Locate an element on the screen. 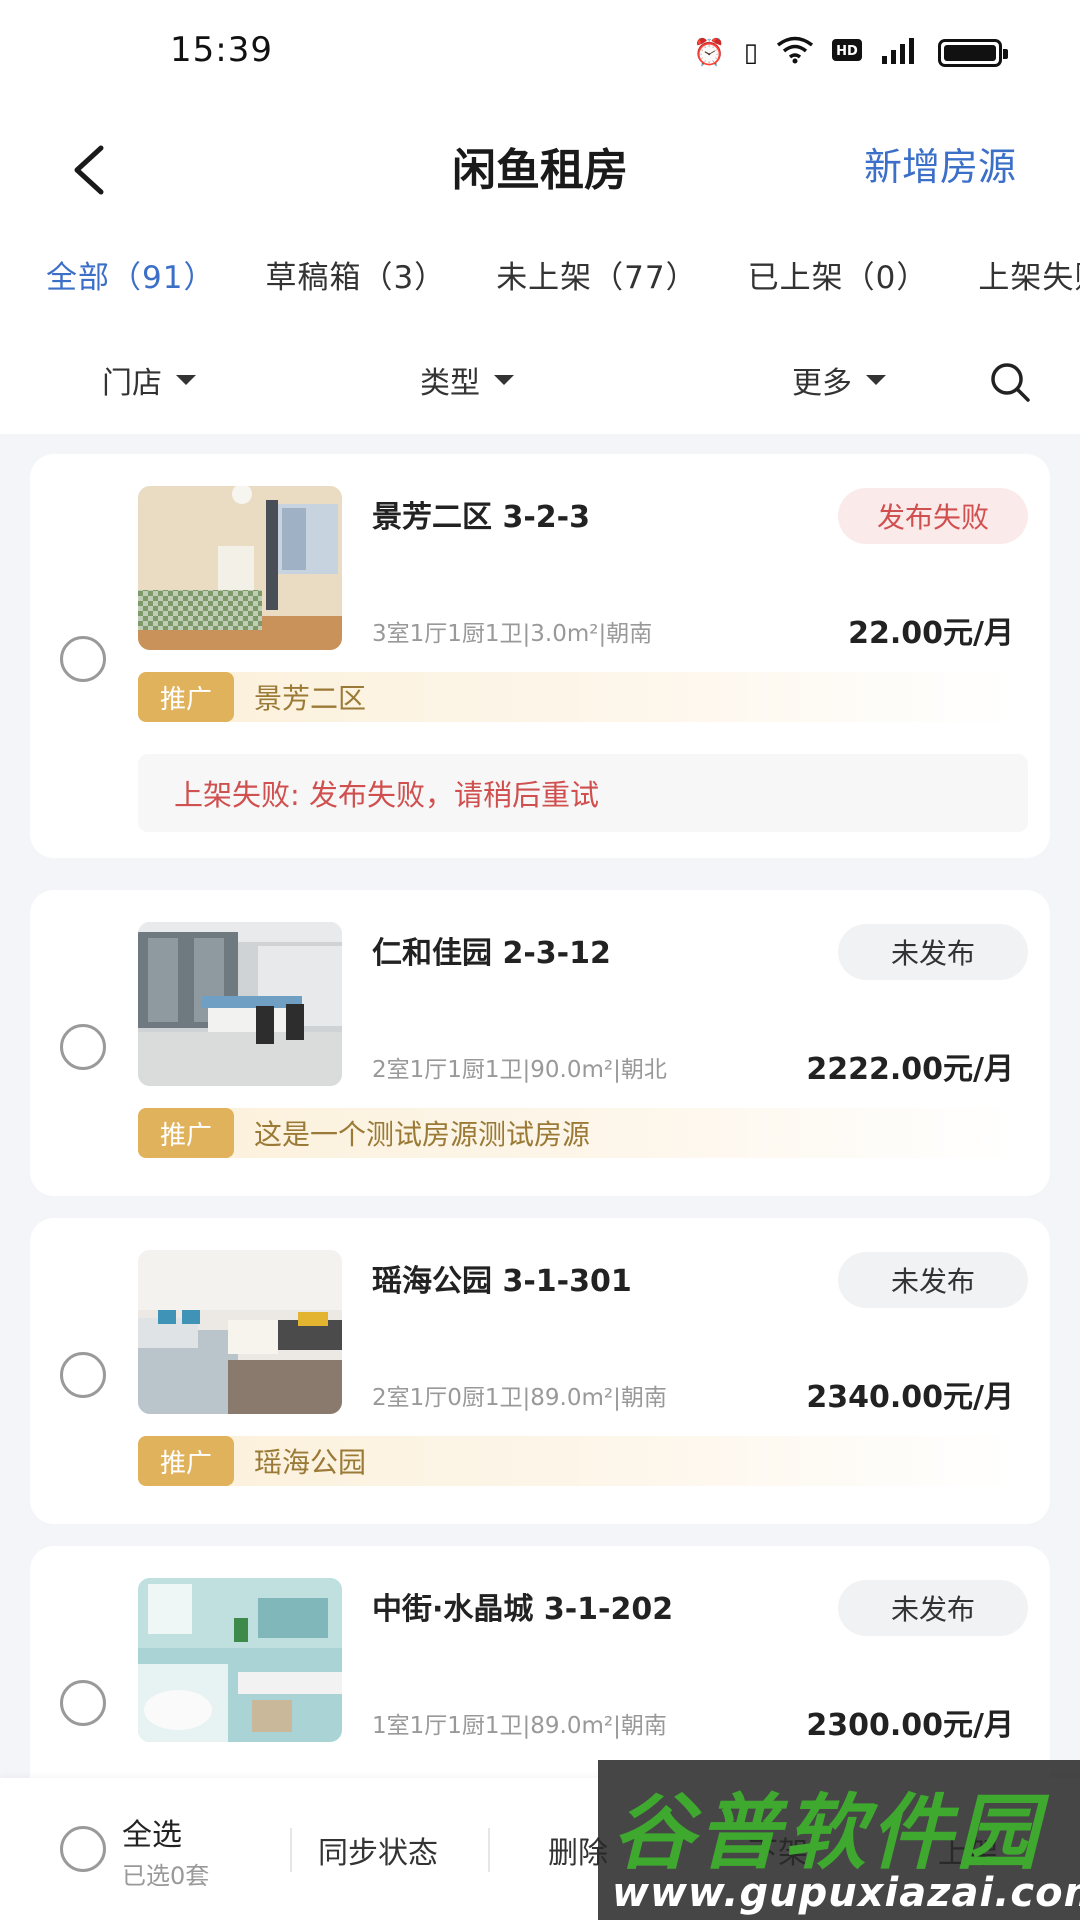  select-all-radio is located at coordinates (83, 1849).